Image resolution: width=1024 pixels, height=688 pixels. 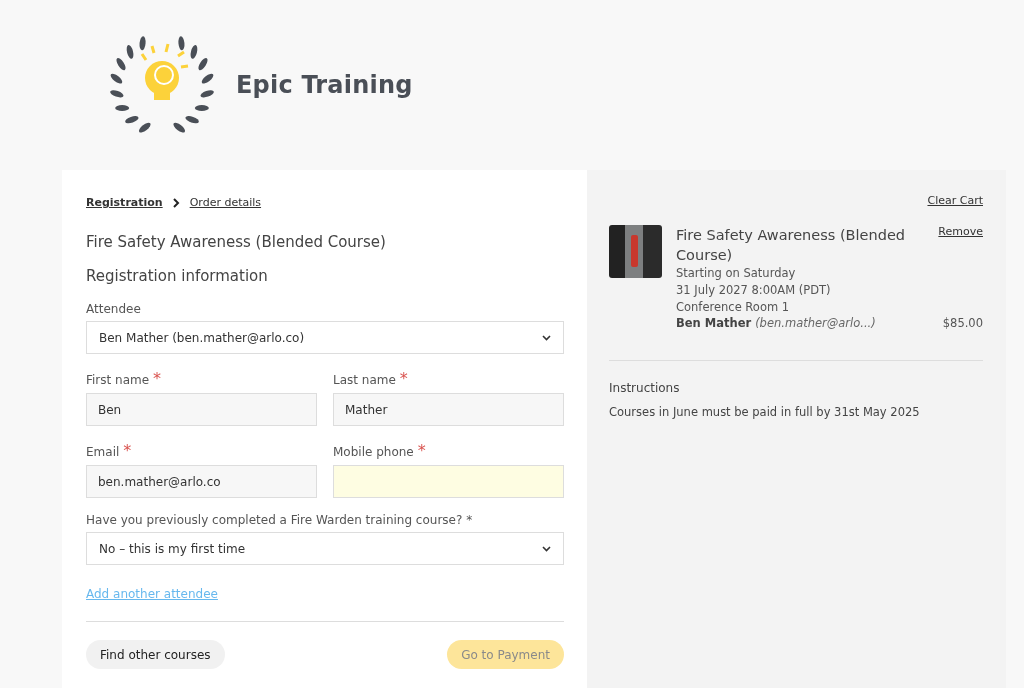 What do you see at coordinates (324, 85) in the screenshot?
I see `logo-text: Epic Training` at bounding box center [324, 85].